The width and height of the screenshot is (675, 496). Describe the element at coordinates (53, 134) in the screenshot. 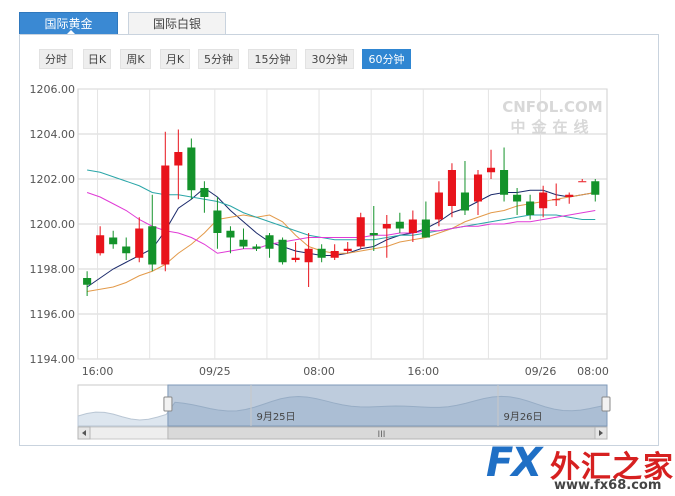

I see `y-tick-label: 1204.00` at that location.